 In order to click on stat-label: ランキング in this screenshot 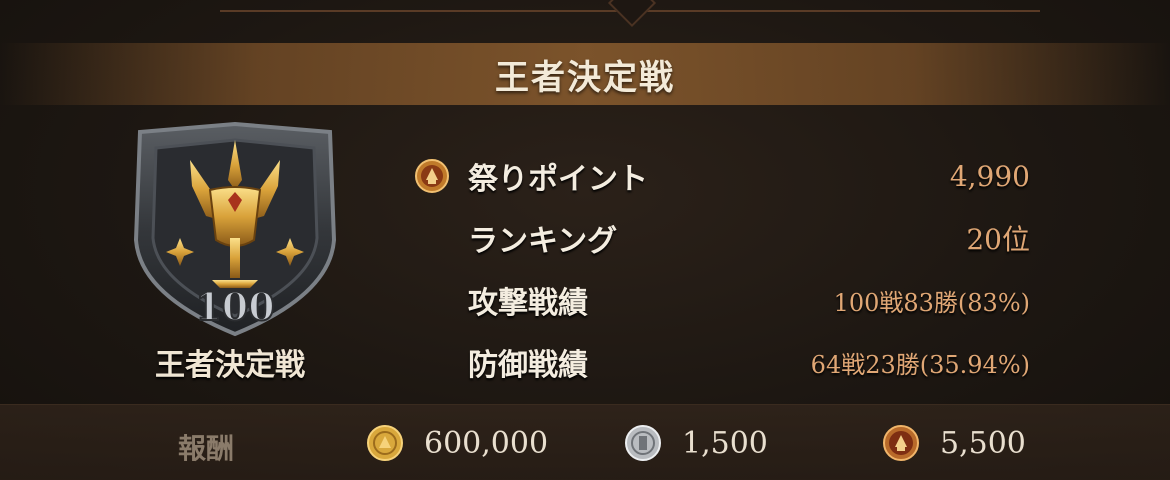, I will do `click(543, 241)`.